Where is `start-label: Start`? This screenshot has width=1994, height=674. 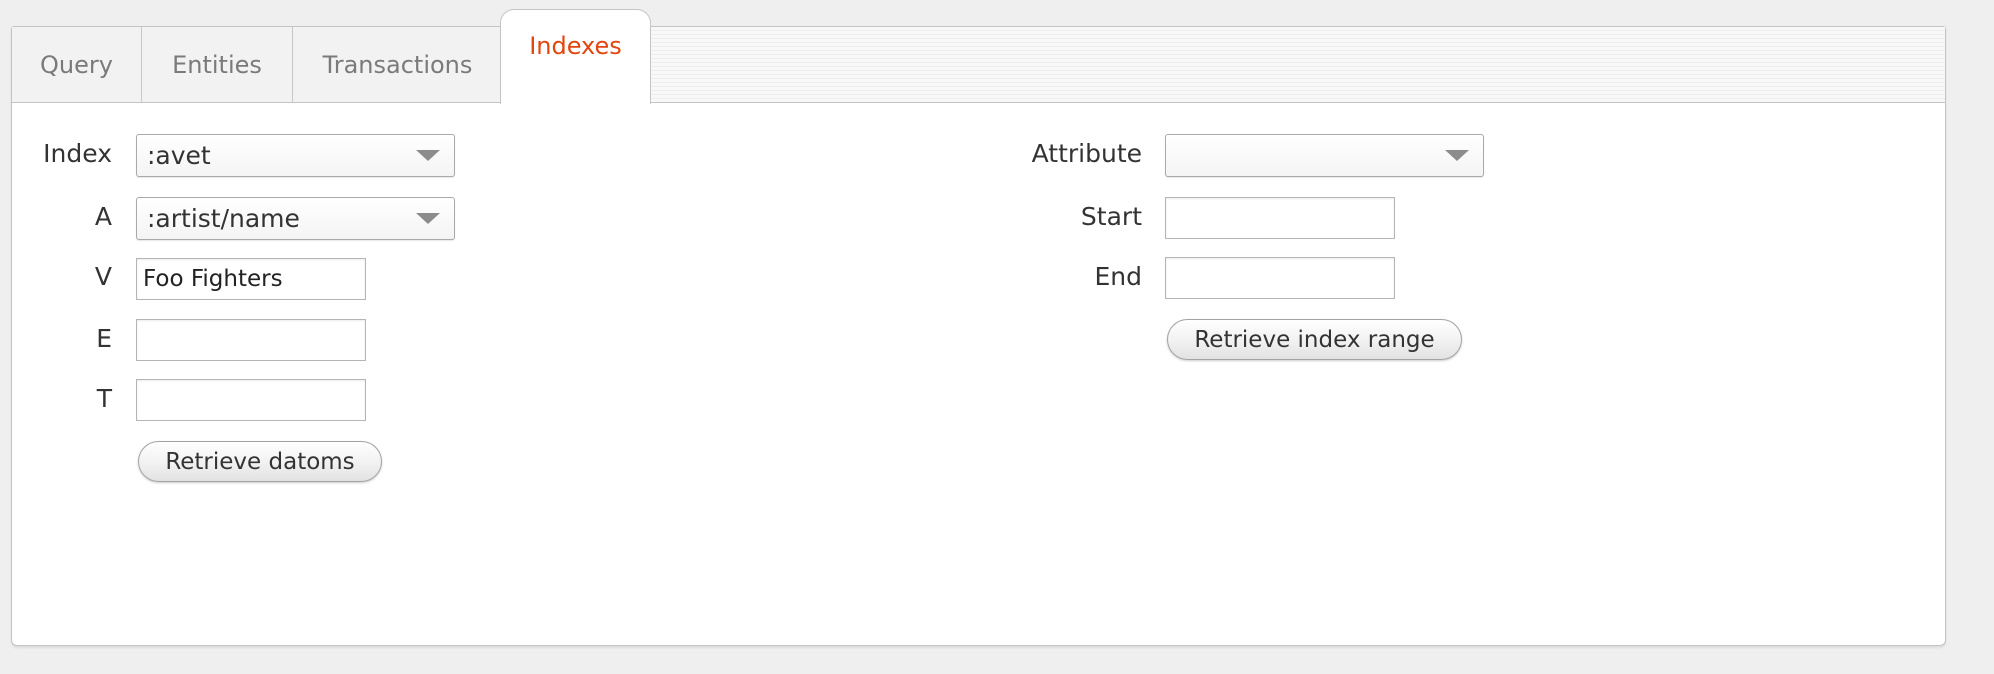 start-label: Start is located at coordinates (1111, 216).